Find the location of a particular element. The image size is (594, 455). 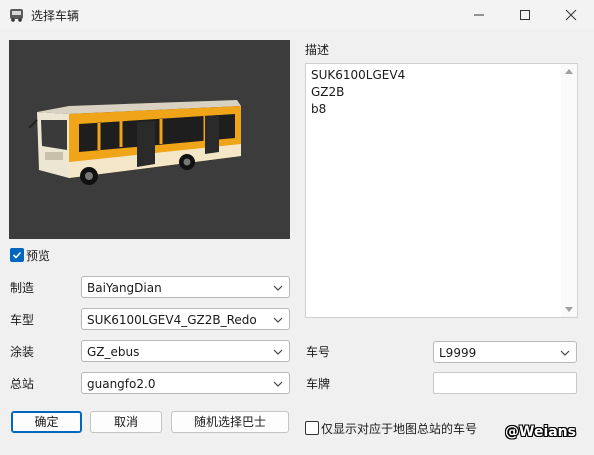

depot-label: 总站 is located at coordinates (22, 384).